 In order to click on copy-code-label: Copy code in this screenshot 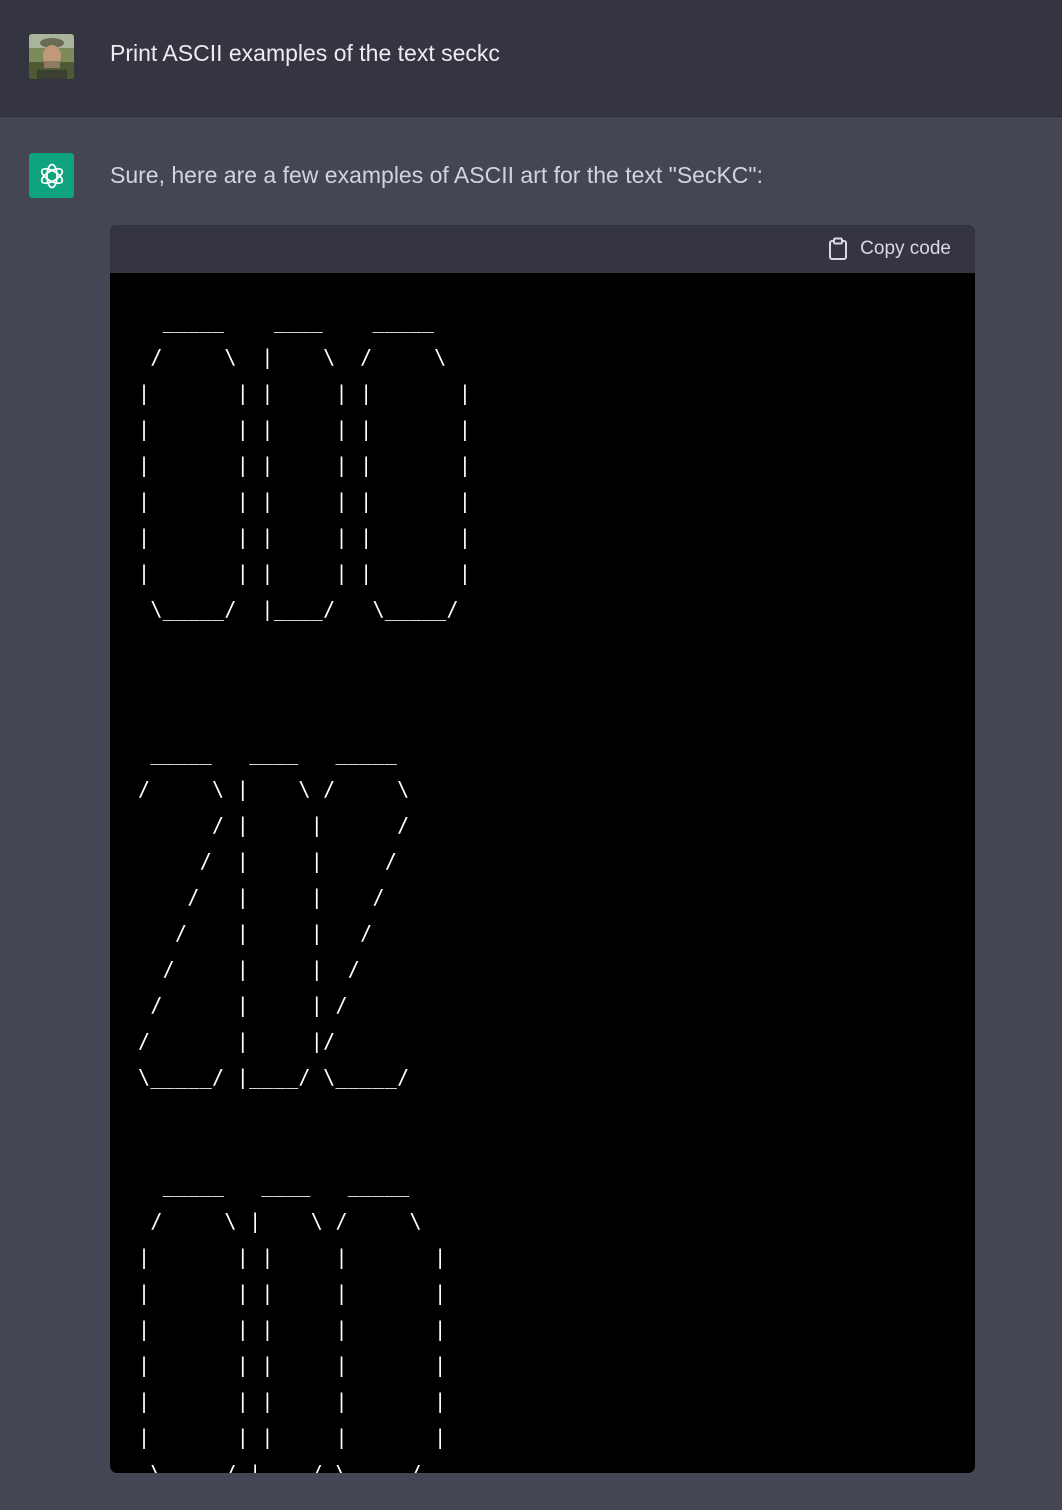, I will do `click(905, 248)`.